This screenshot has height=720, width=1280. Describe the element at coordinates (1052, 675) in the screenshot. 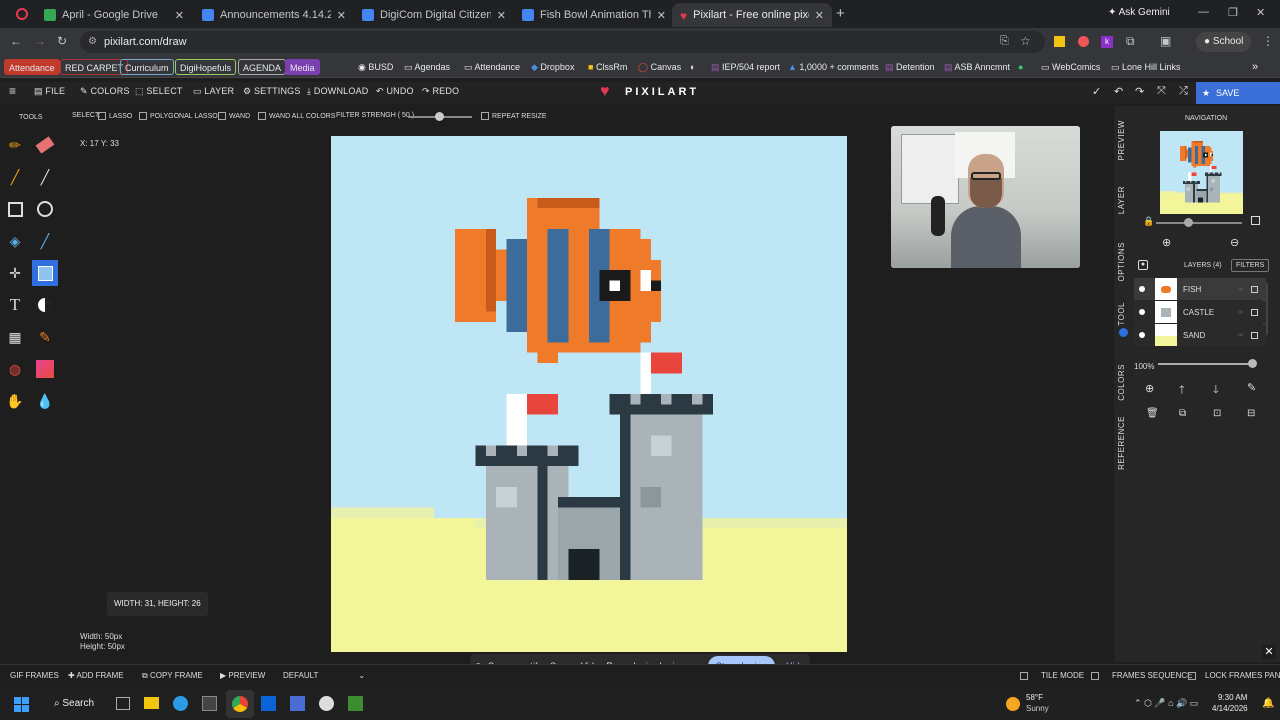

I see `tile-mode-option: TILE MODE` at that location.